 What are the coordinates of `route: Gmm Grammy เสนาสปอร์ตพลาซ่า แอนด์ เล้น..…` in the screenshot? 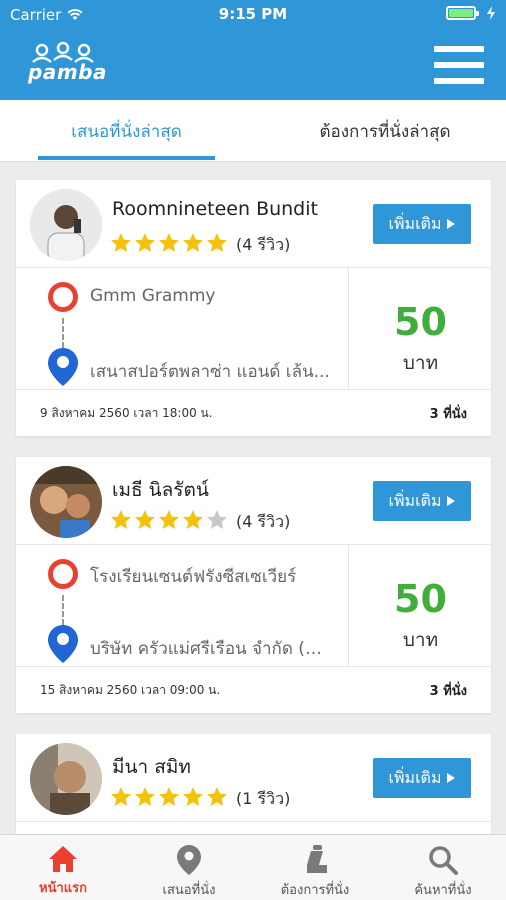 It's located at (182, 329).